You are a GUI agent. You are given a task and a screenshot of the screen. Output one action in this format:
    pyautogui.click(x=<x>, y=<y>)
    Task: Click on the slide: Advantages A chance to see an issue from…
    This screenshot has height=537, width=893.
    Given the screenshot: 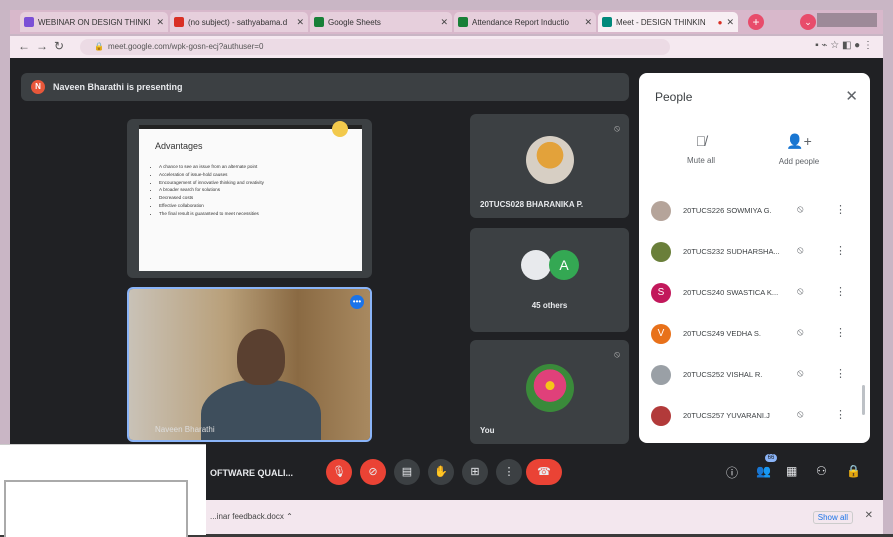 What is the action you would take?
    pyautogui.click(x=250, y=196)
    